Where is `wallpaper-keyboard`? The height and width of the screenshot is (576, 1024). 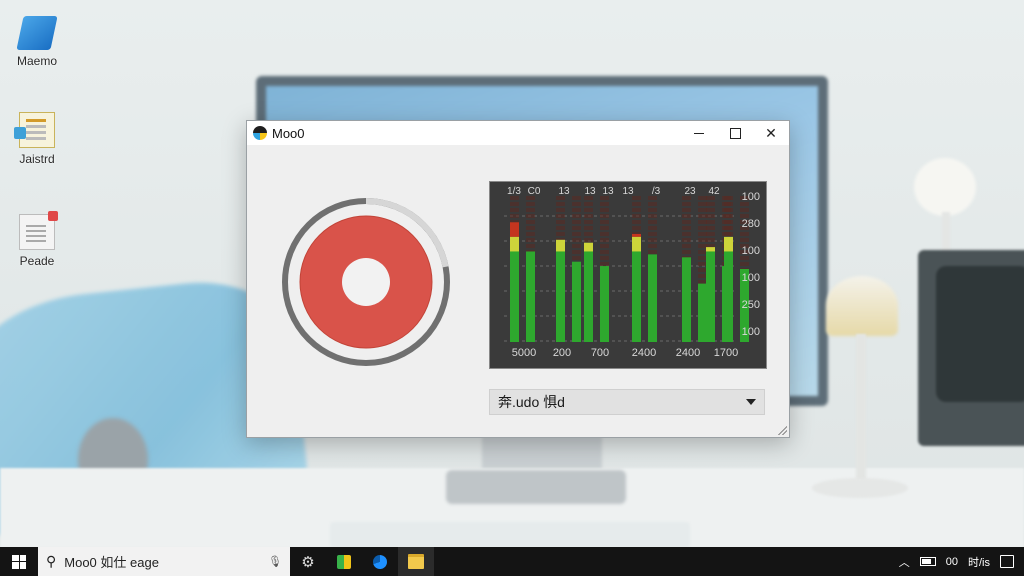
wallpaper-keyboard is located at coordinates (510, 535).